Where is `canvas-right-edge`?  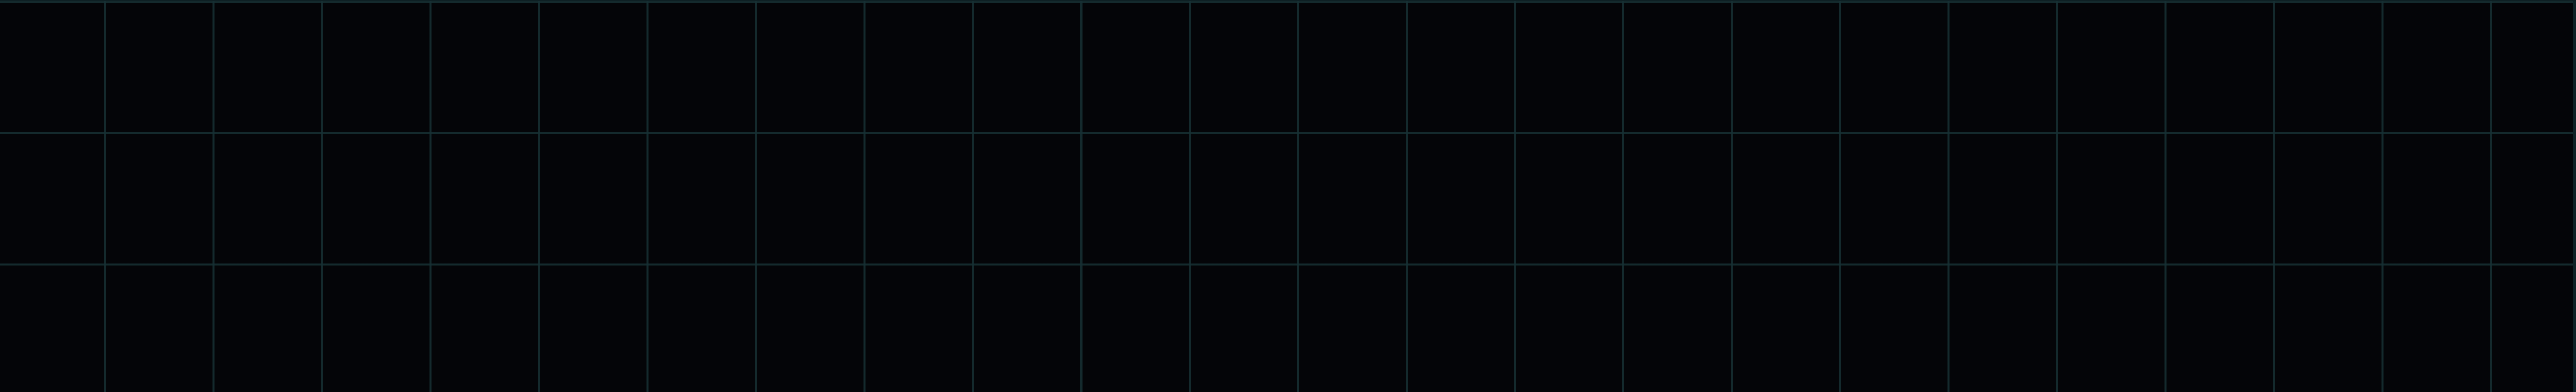 canvas-right-edge is located at coordinates (2574, 196).